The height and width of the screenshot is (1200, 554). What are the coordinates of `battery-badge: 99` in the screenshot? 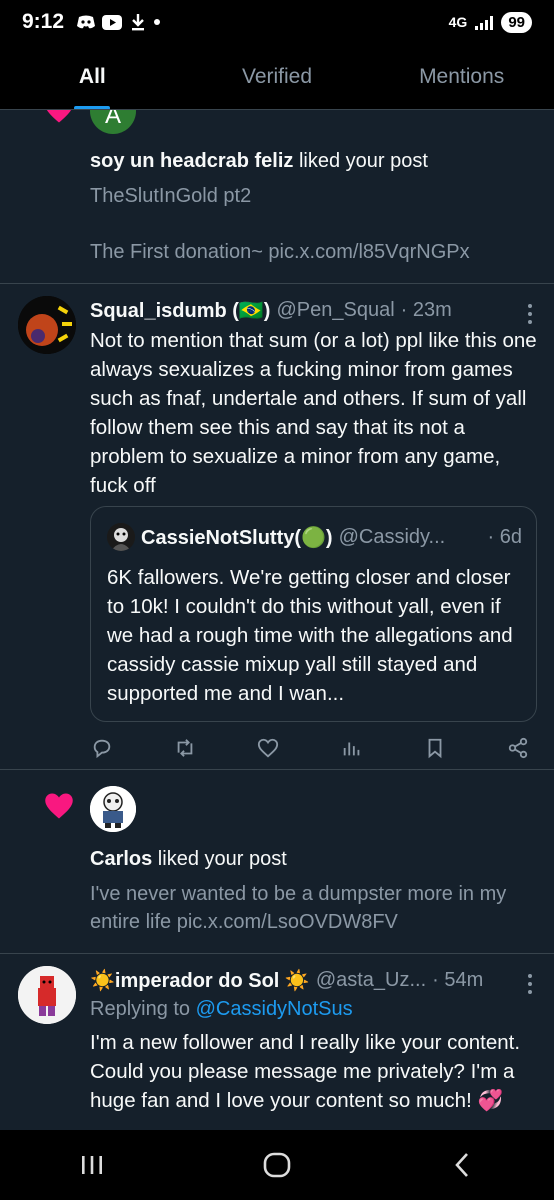 It's located at (516, 22).